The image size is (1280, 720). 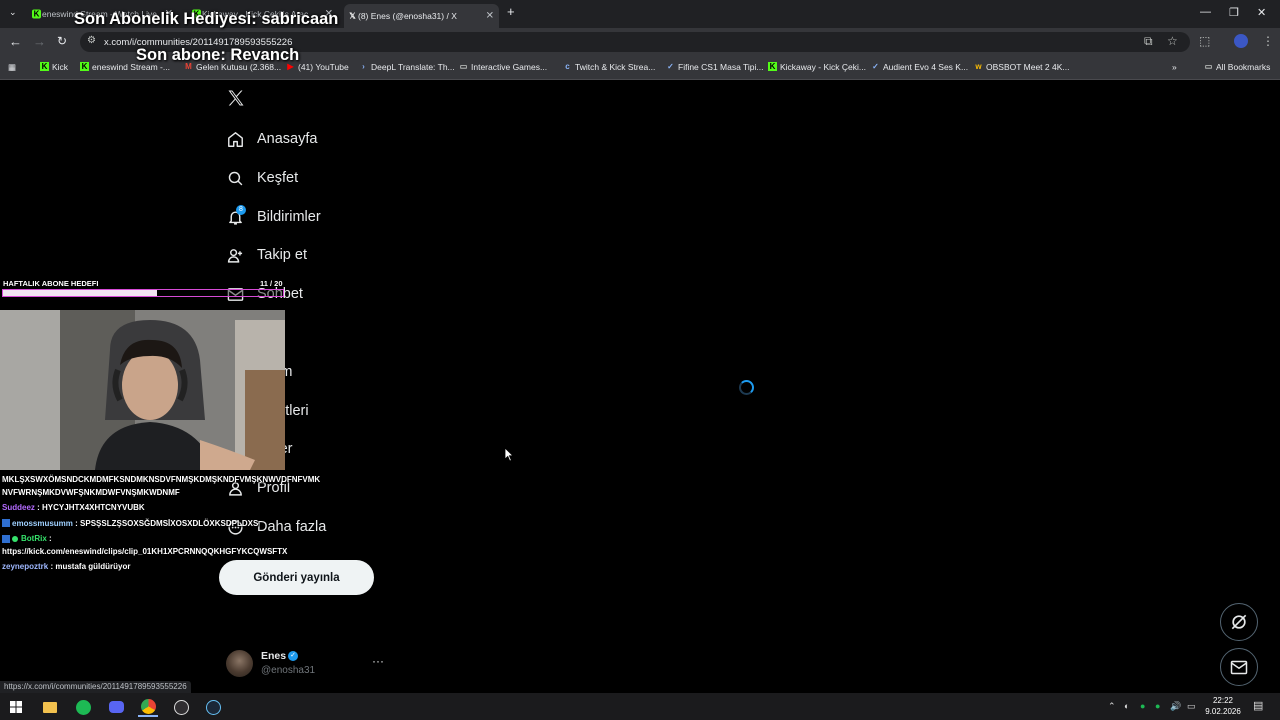 I want to click on close-icon: ✕, so click(x=490, y=16).